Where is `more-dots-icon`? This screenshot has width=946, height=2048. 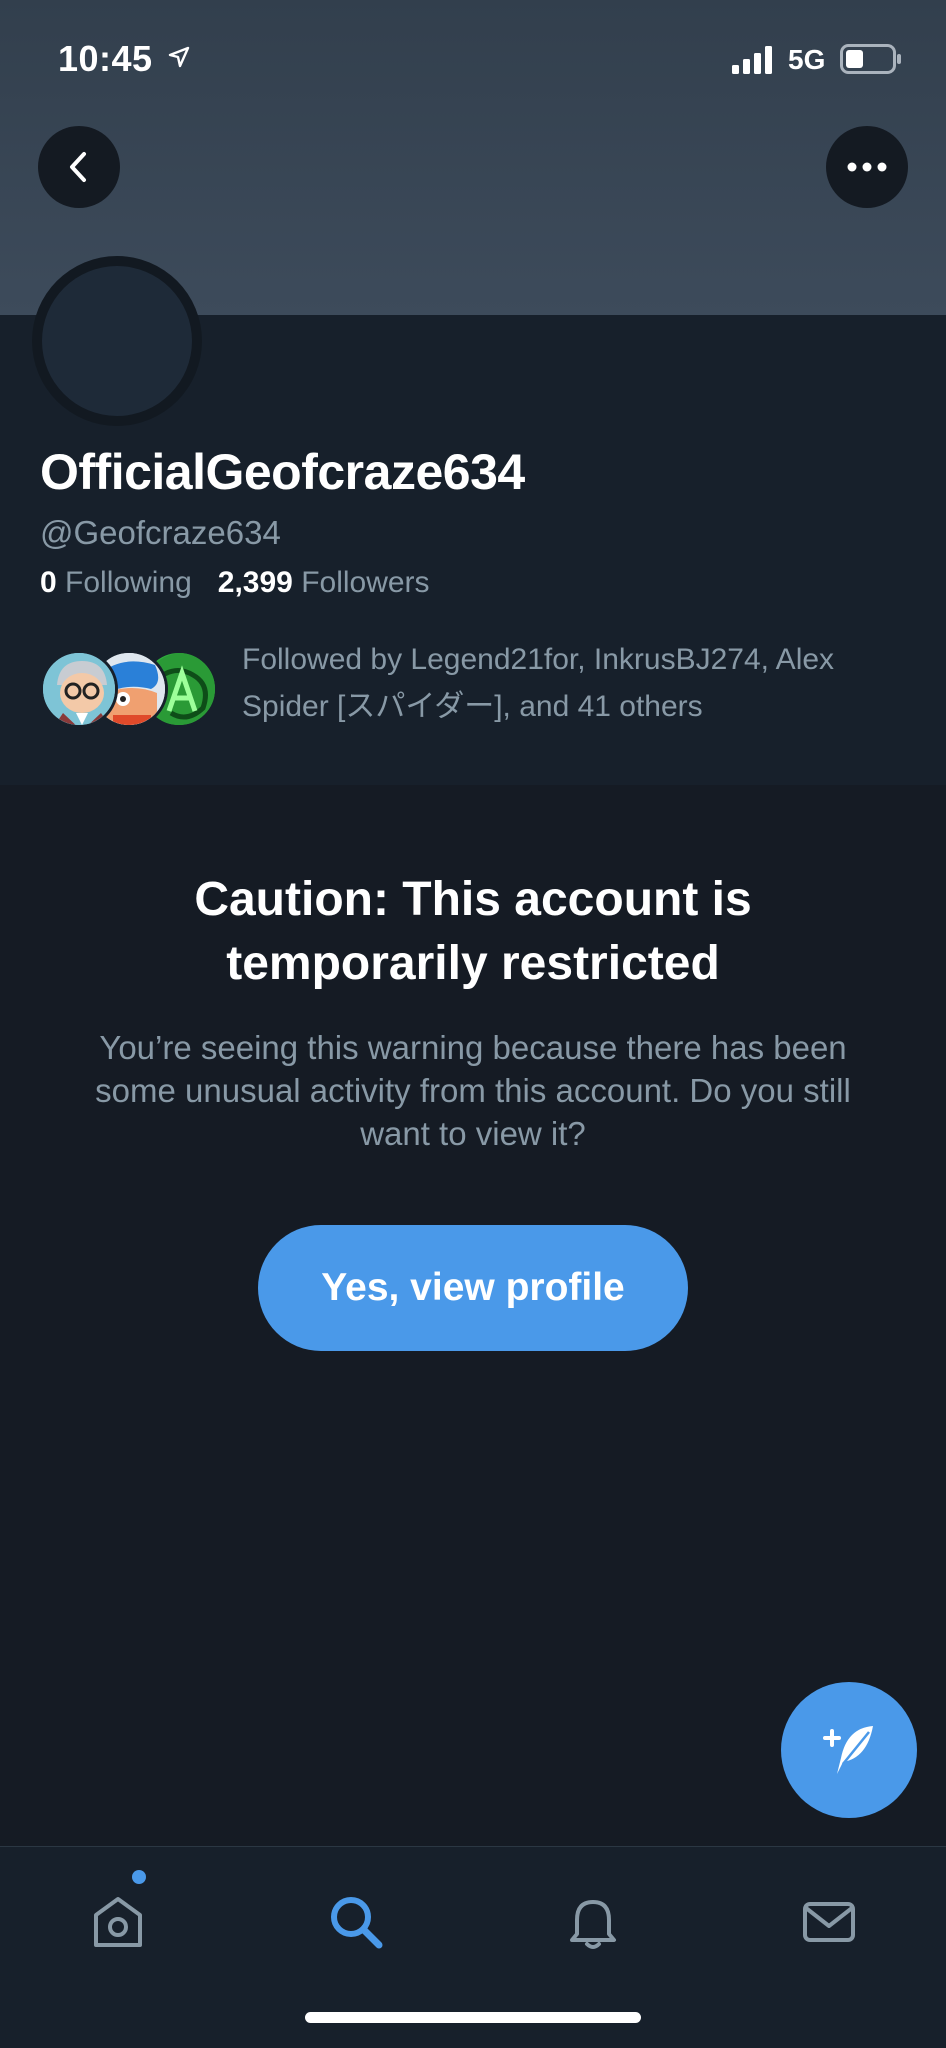
more-dots-icon is located at coordinates (867, 167).